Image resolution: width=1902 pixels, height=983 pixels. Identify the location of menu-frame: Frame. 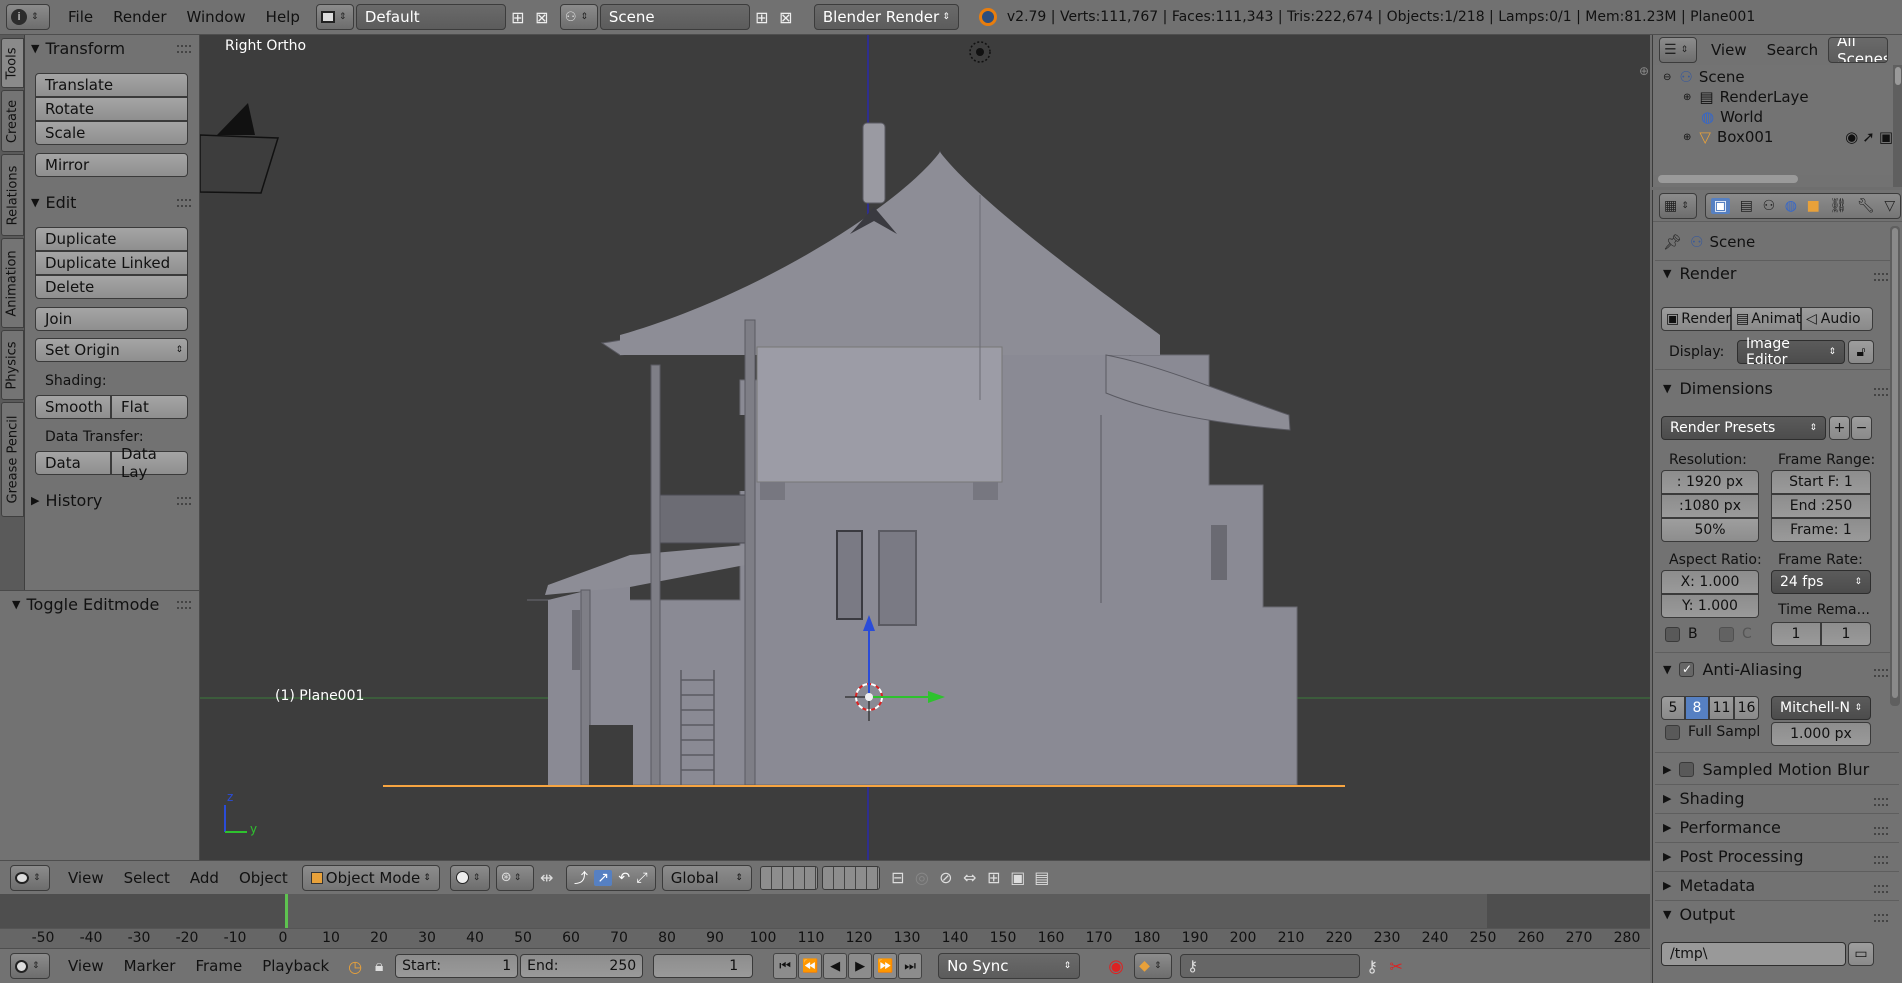
(218, 966).